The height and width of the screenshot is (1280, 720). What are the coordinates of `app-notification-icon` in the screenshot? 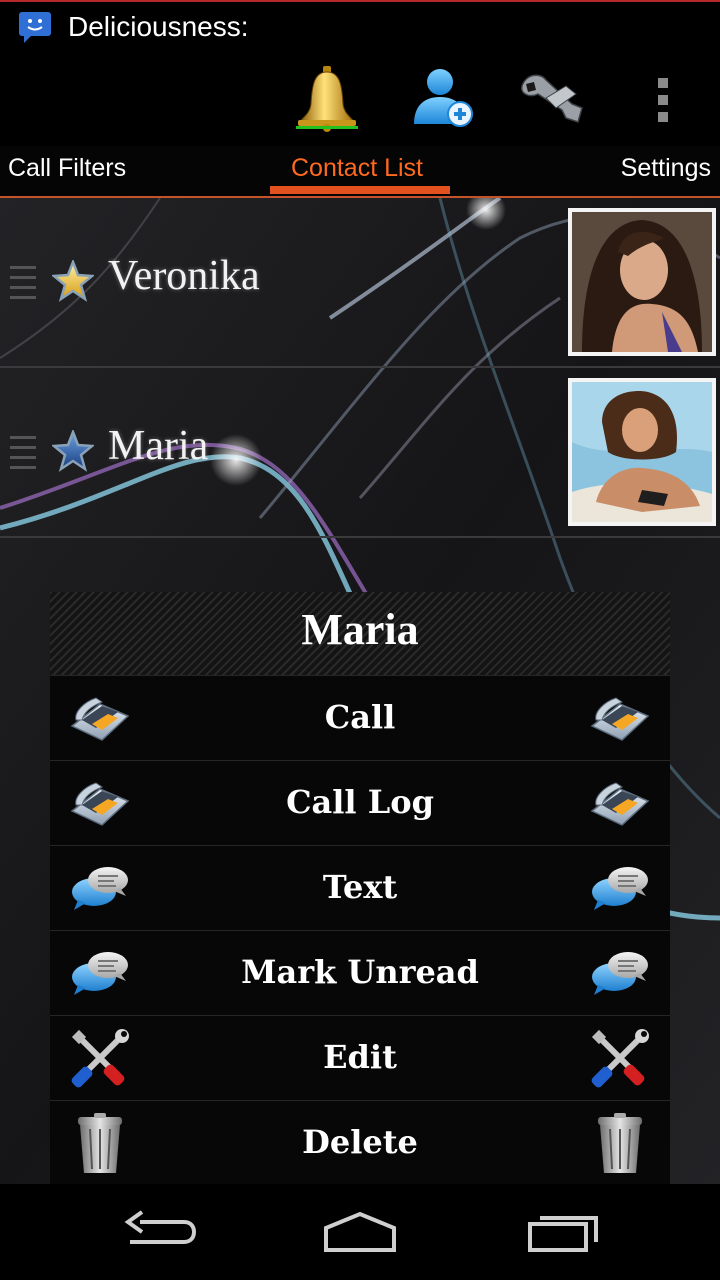 It's located at (35, 27).